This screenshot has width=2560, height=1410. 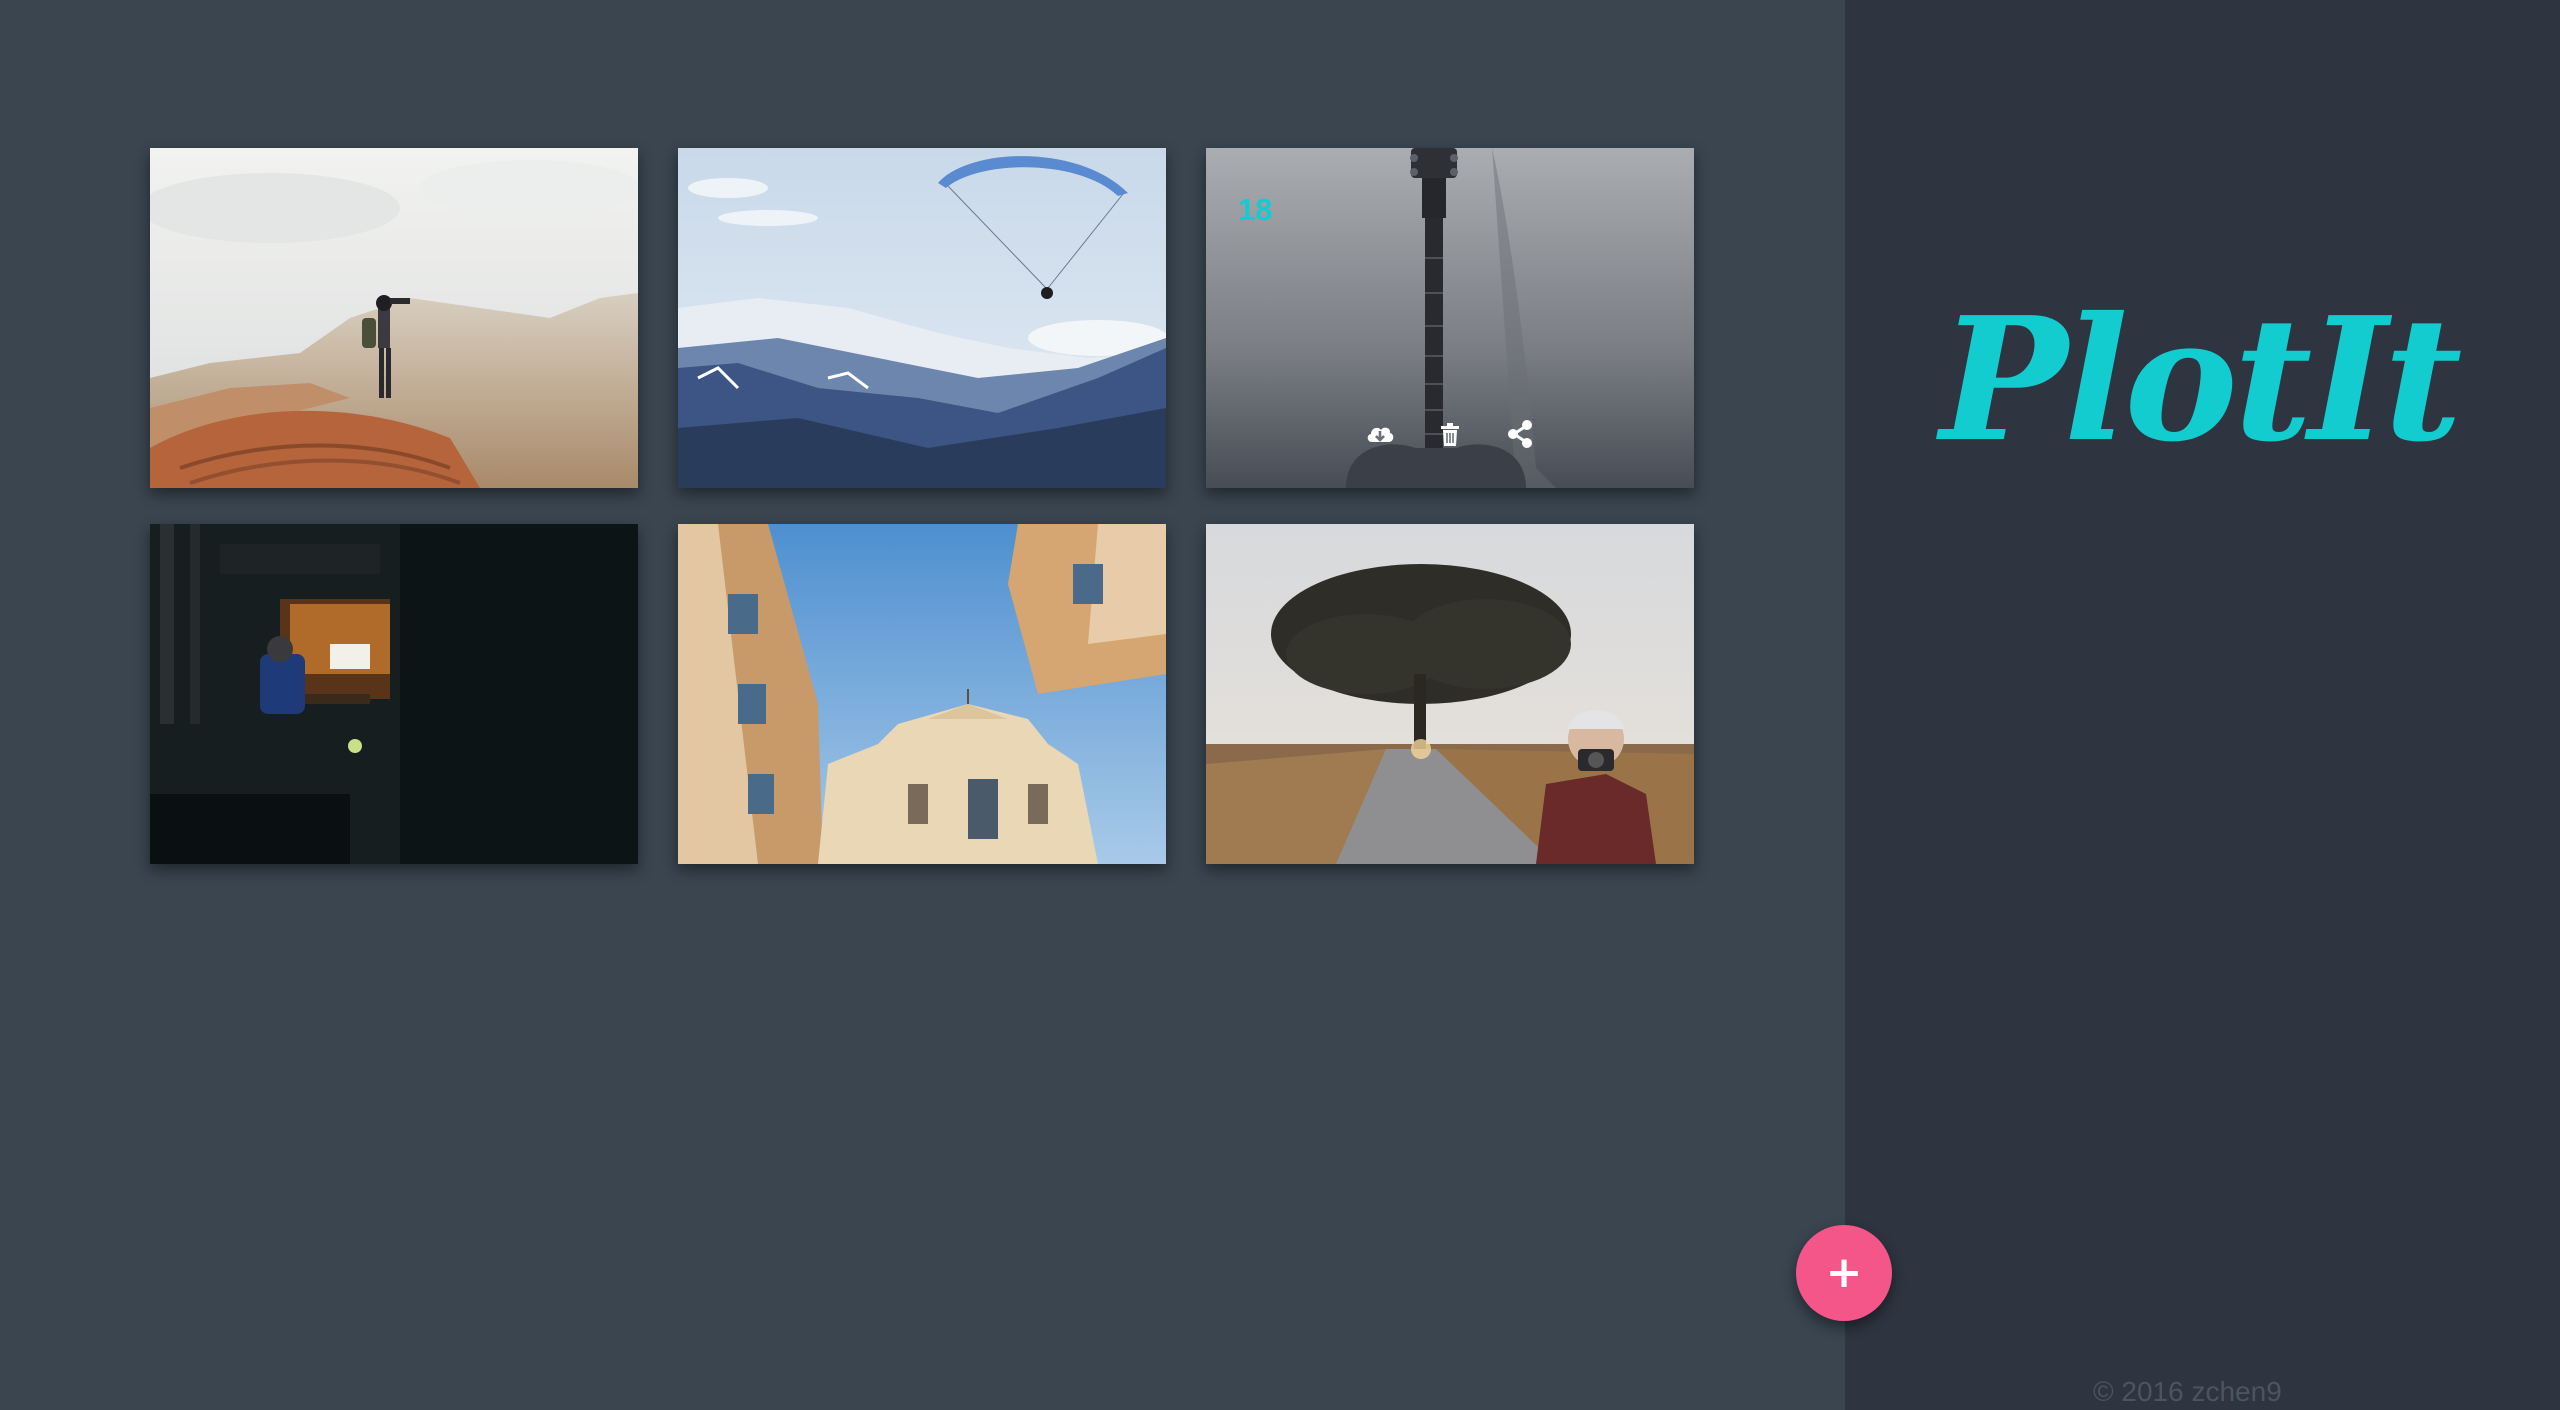 I want to click on photo-hiker, so click(x=394, y=318).